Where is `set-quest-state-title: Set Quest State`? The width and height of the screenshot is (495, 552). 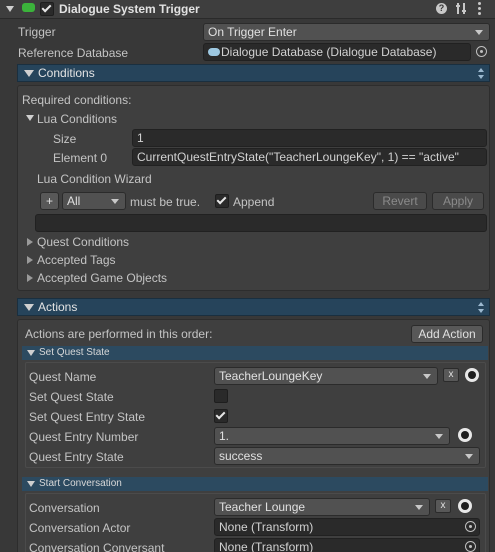
set-quest-state-title: Set Quest State is located at coordinates (74, 352).